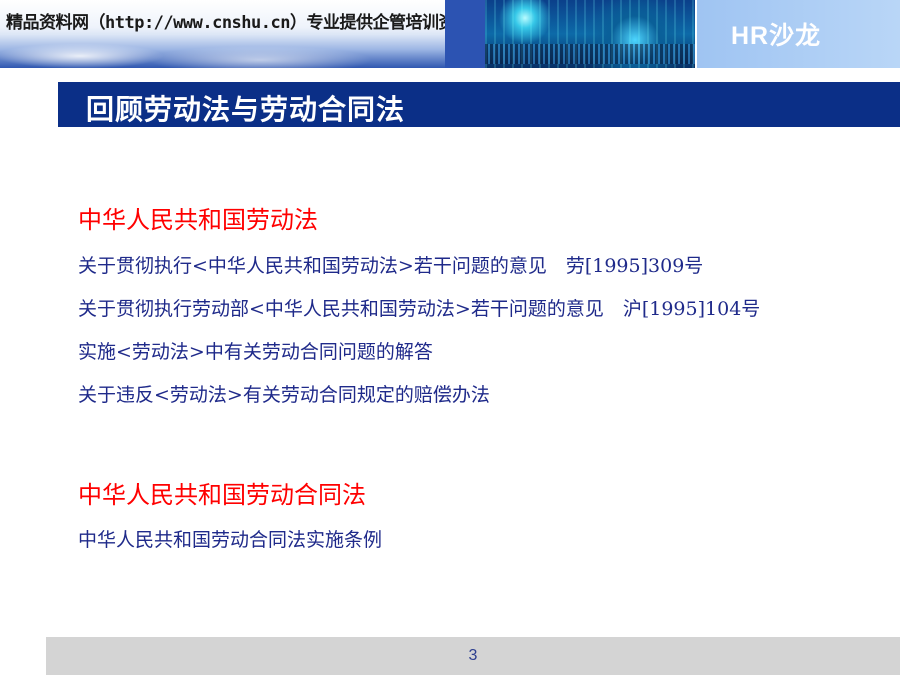  Describe the element at coordinates (776, 36) in the screenshot. I see `brand-logo-text: HR沙龙` at that location.